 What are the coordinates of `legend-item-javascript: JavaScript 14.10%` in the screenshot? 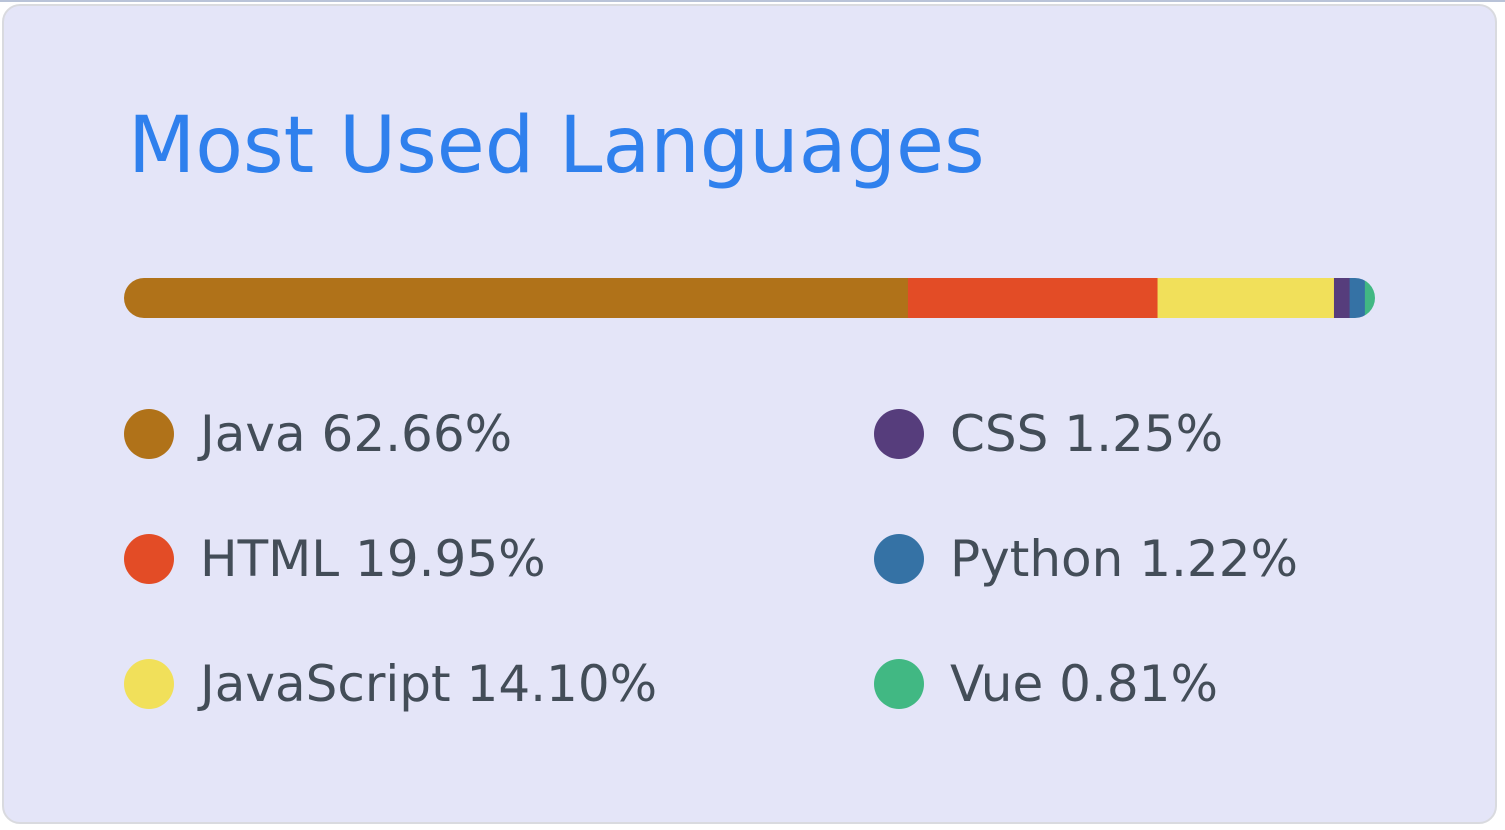 It's located at (390, 684).